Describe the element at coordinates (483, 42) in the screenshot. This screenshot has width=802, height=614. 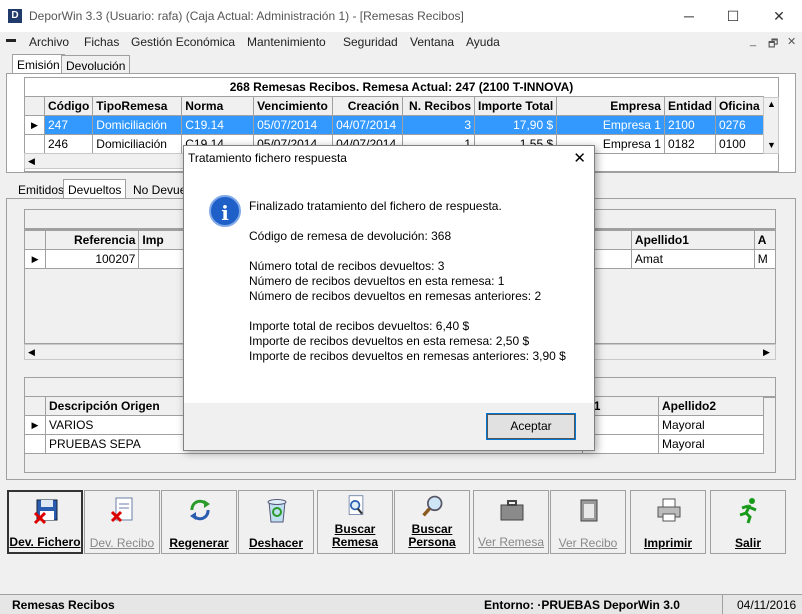
I see `menu-ayuda: Ayuda` at that location.